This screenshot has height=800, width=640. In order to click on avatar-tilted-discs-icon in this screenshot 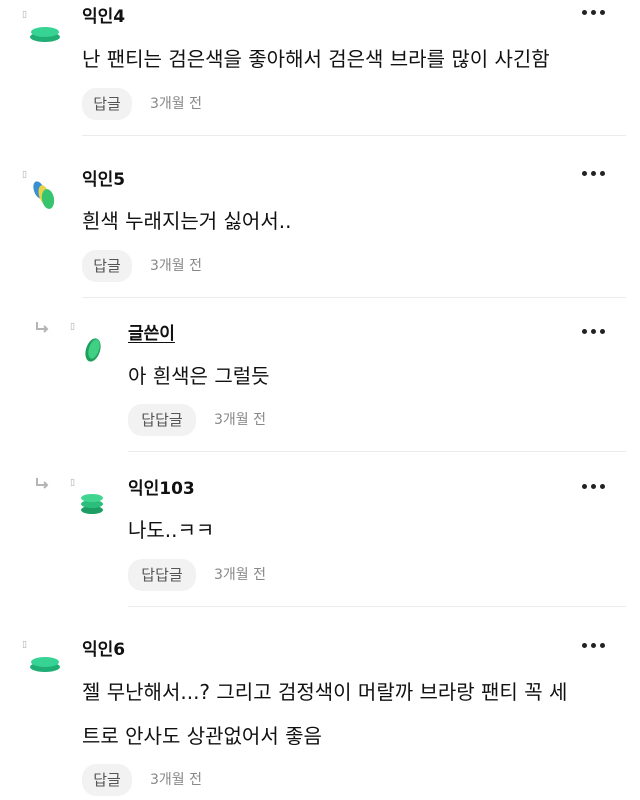, I will do `click(44, 197)`.